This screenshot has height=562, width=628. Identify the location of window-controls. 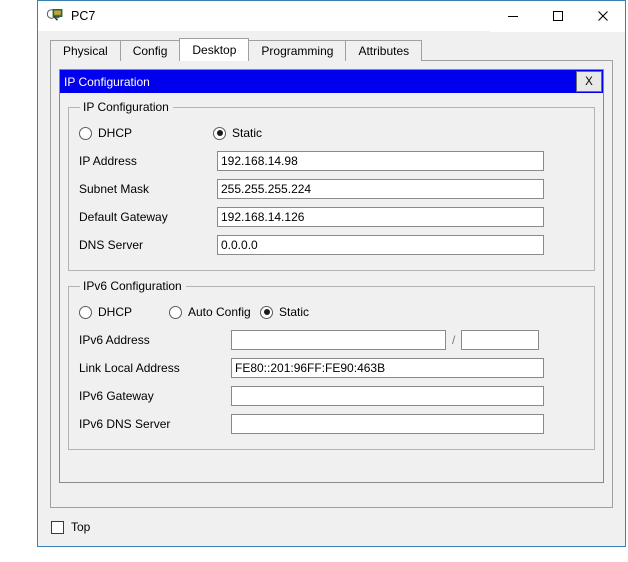
(557, 16).